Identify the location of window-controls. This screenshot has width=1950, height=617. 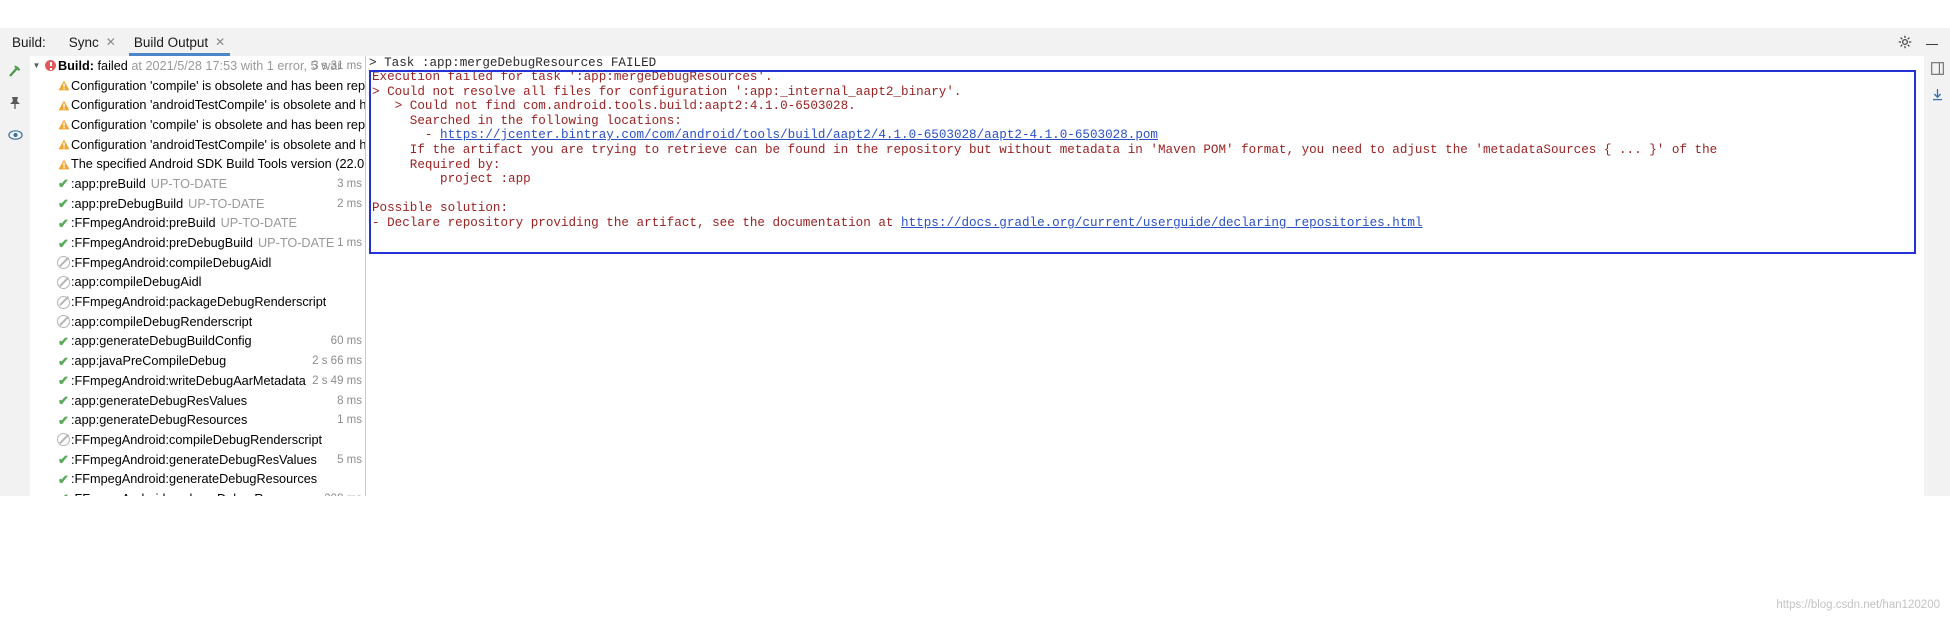
(1924, 42).